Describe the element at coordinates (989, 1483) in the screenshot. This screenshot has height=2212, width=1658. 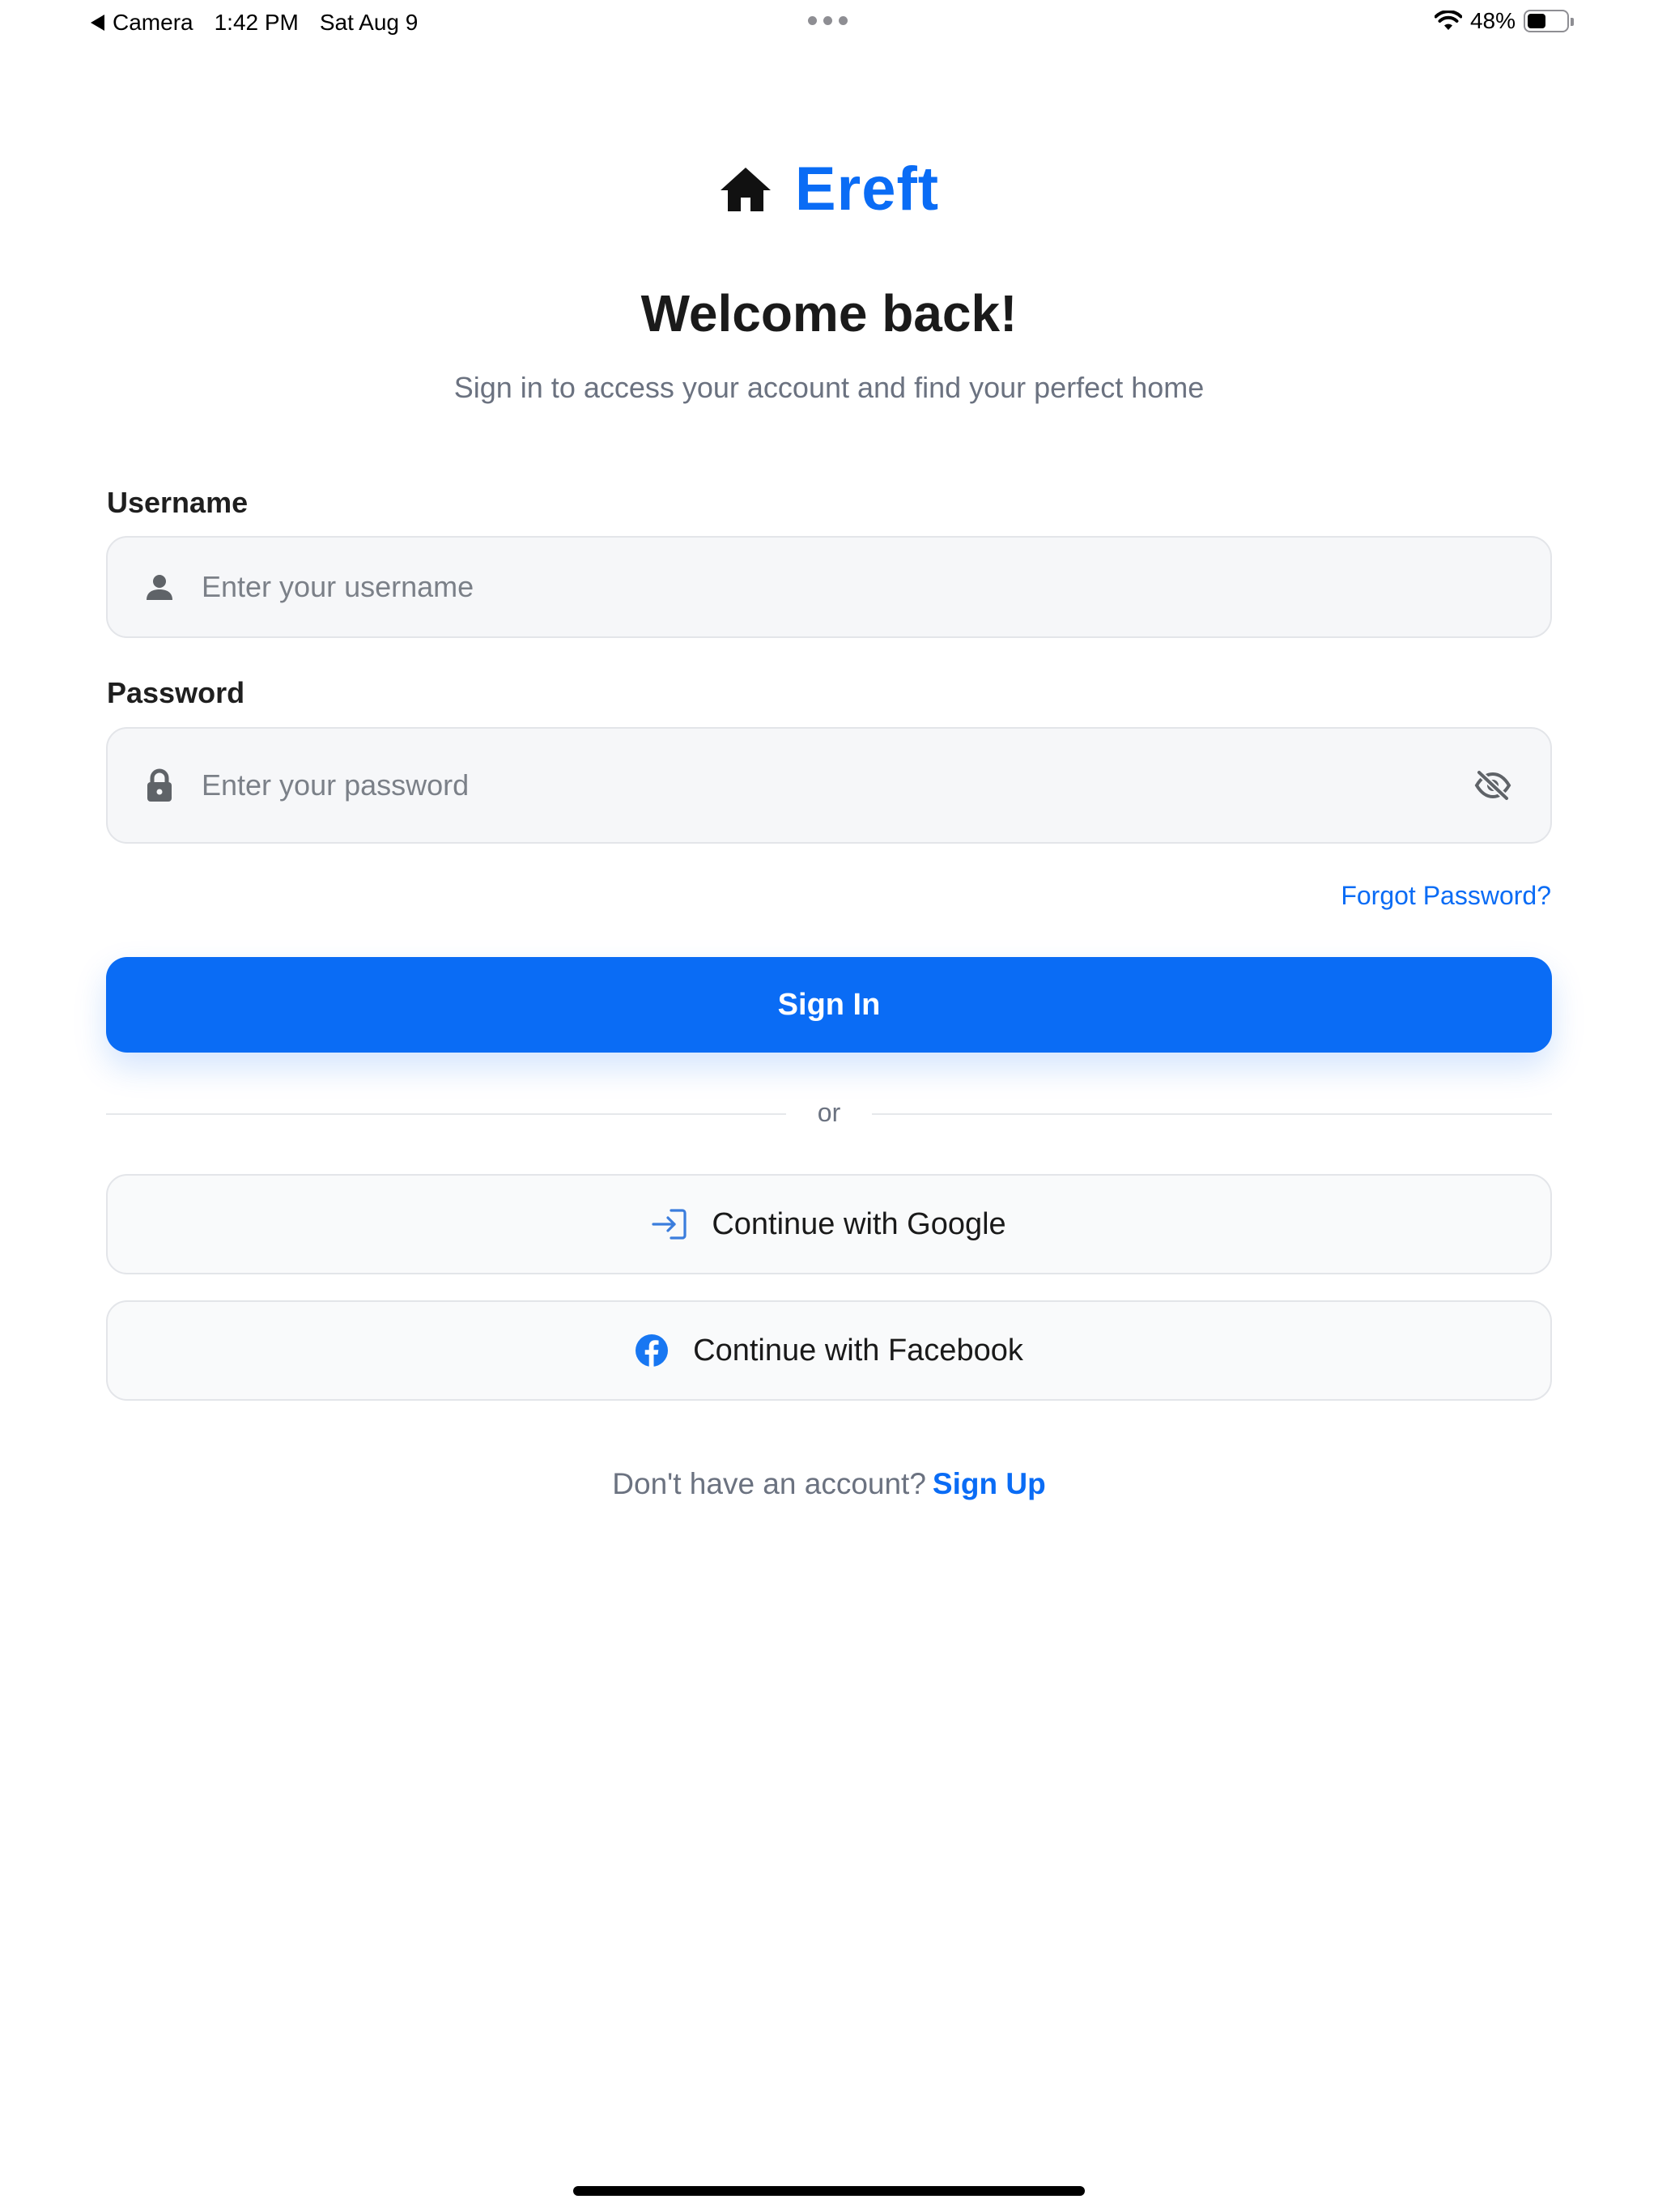
I see `sign-up-link: Sign Up` at that location.